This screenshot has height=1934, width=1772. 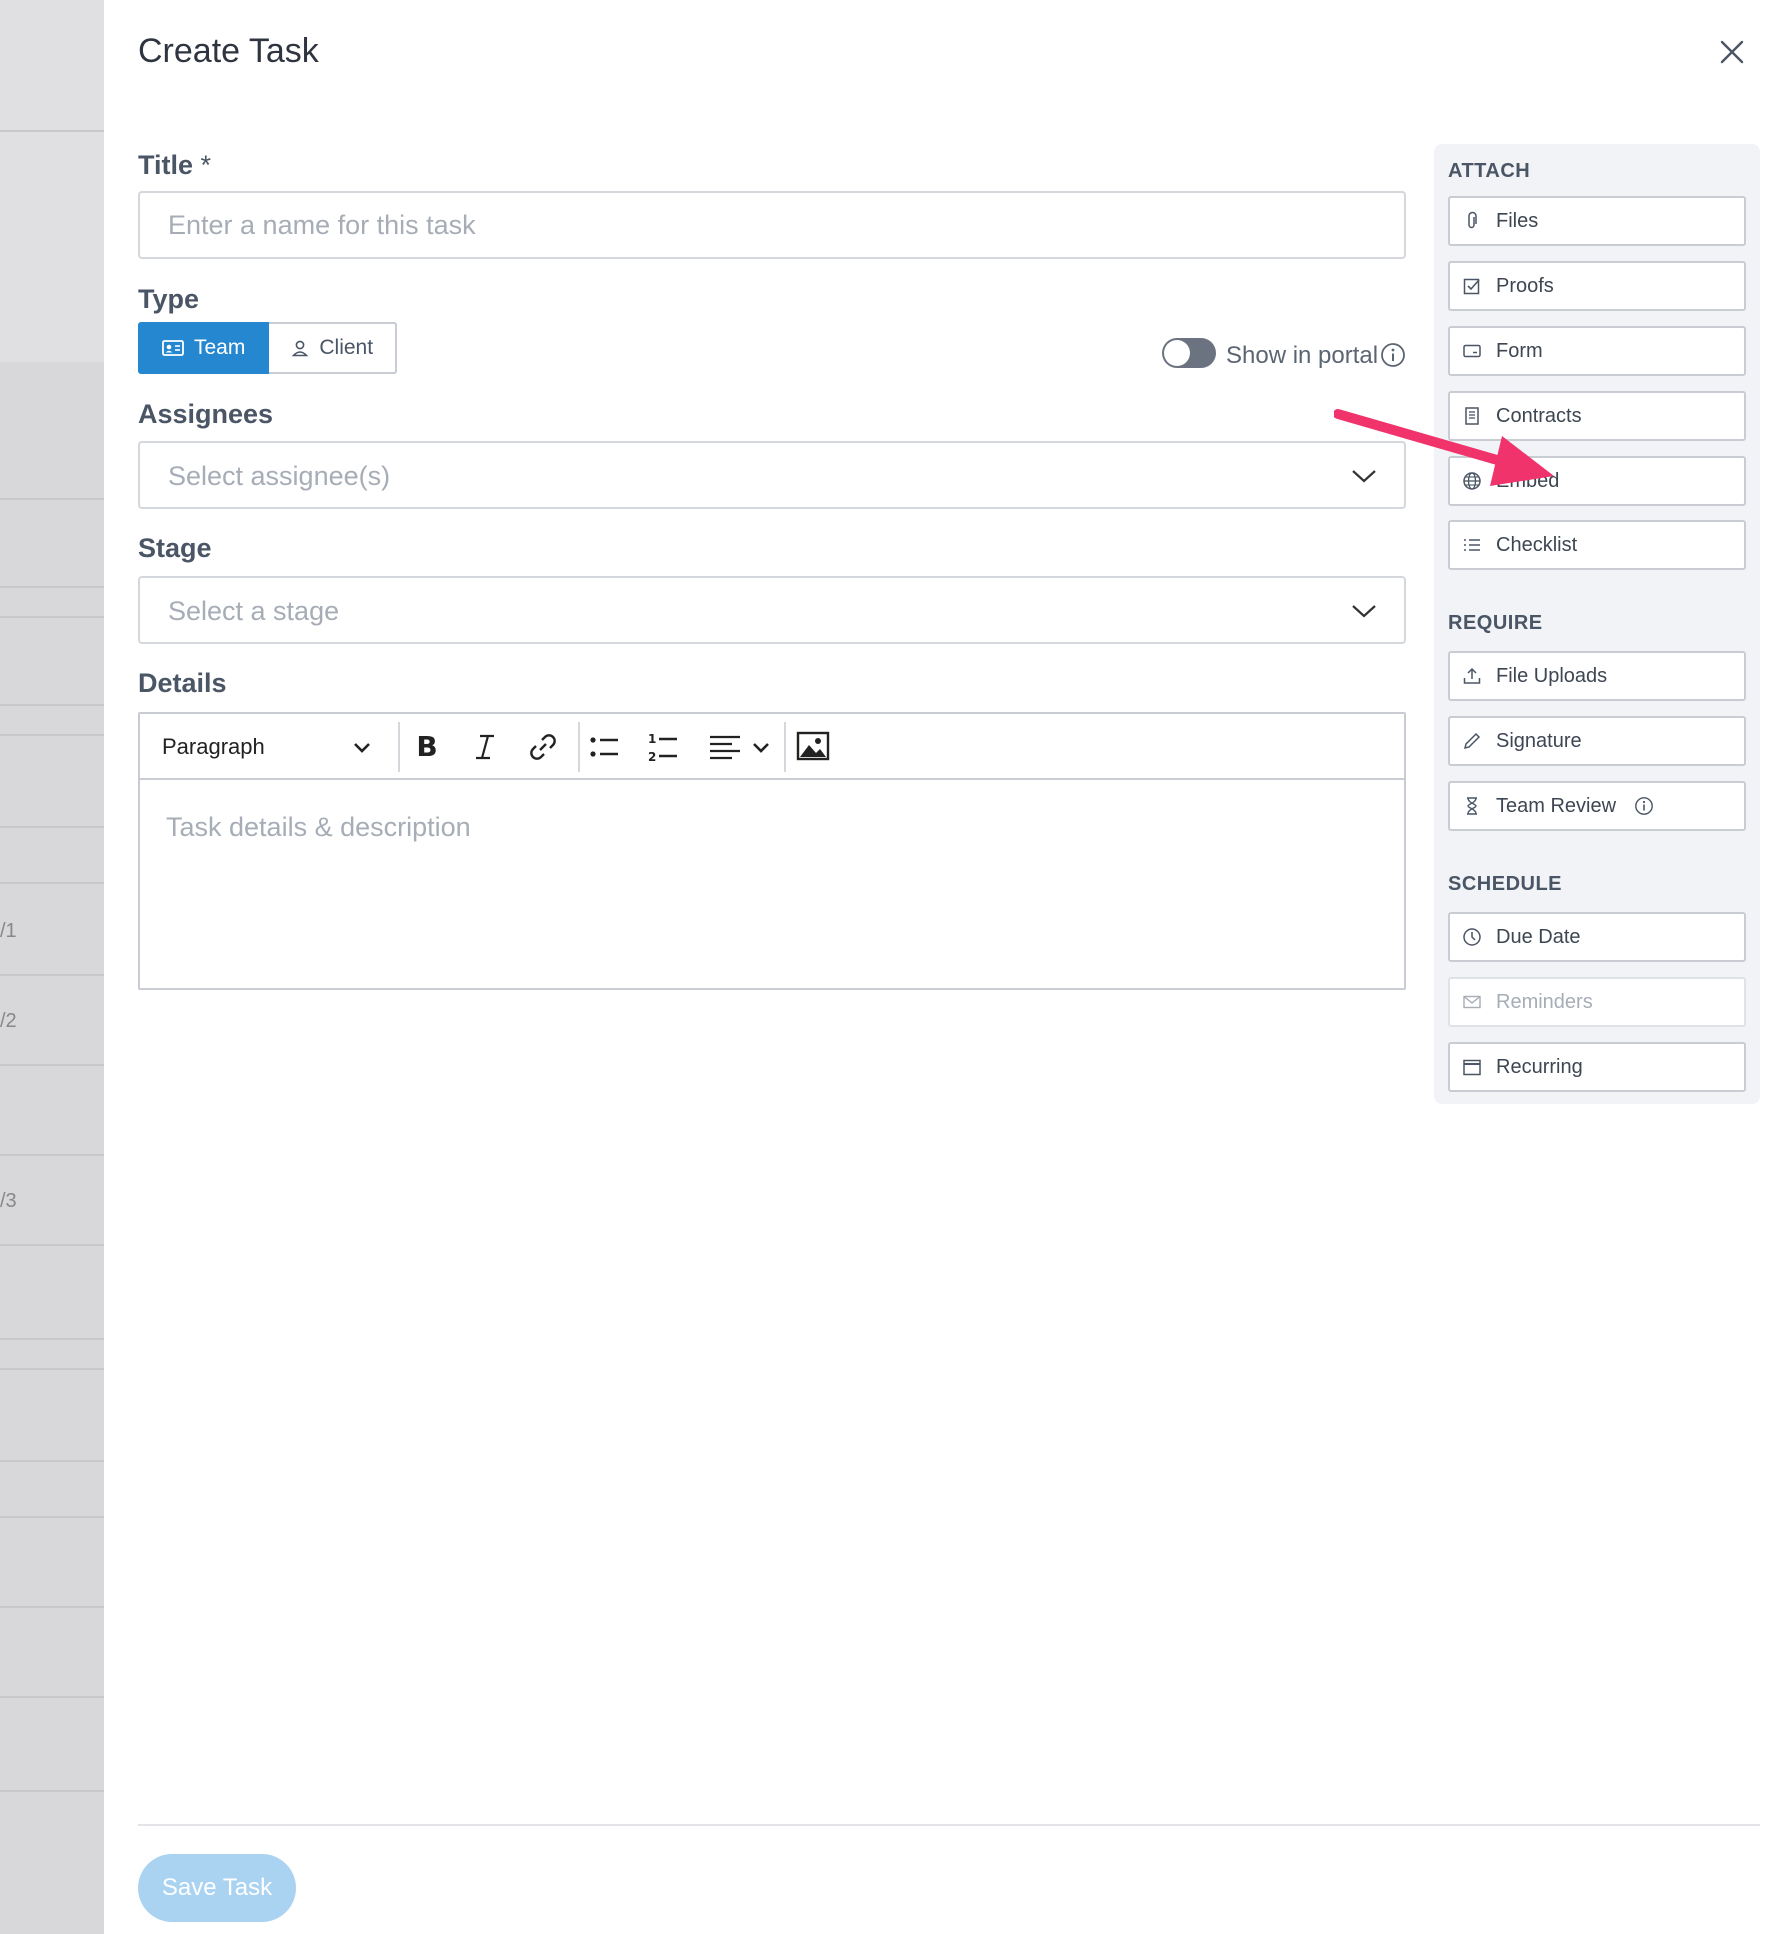 I want to click on background-row-number: /1, so click(x=8, y=931).